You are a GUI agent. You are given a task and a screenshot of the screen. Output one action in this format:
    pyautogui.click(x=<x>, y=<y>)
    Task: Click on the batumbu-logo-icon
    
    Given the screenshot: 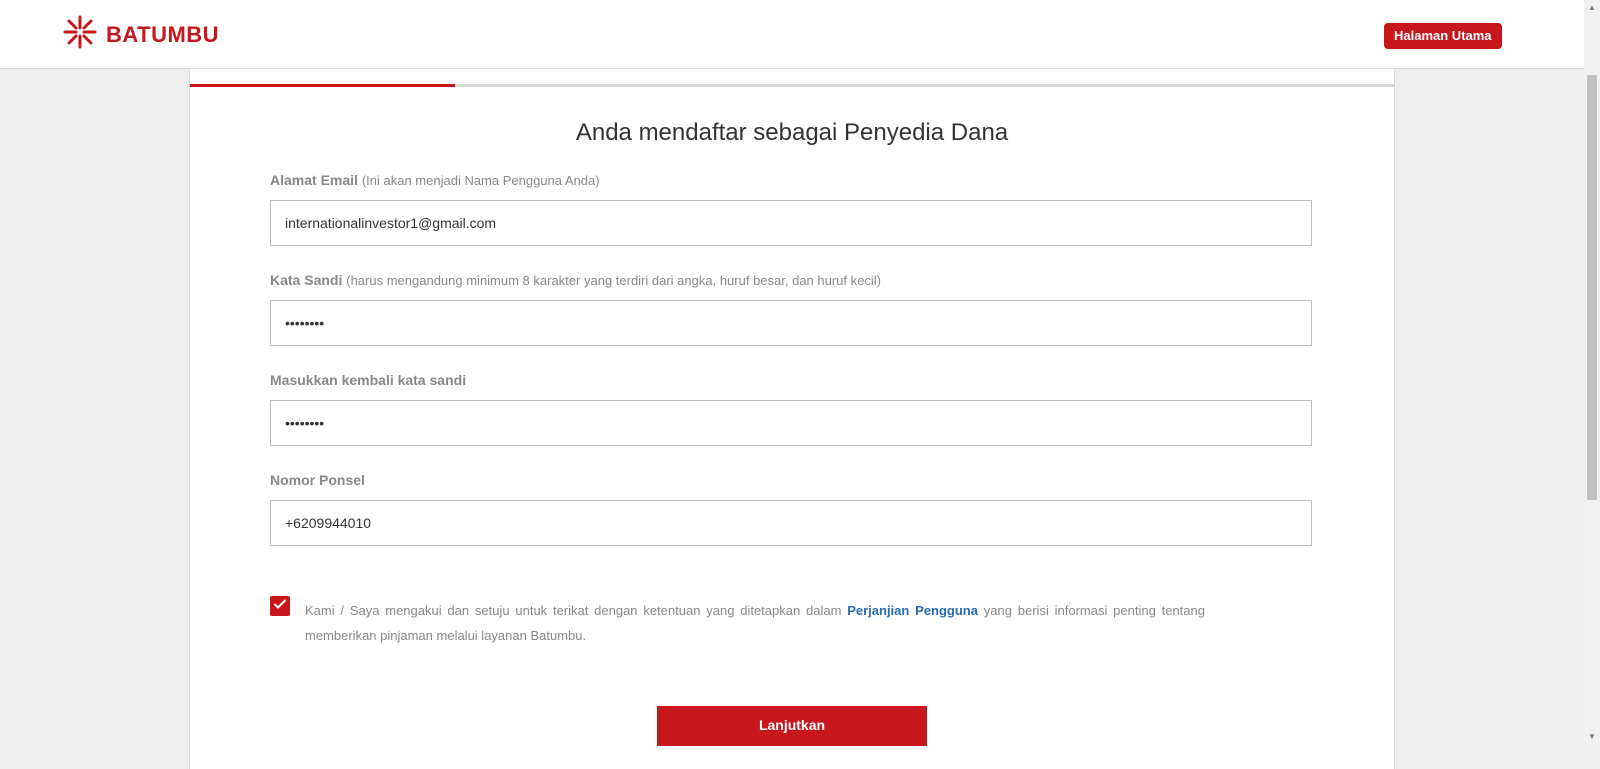 What is the action you would take?
    pyautogui.click(x=80, y=34)
    